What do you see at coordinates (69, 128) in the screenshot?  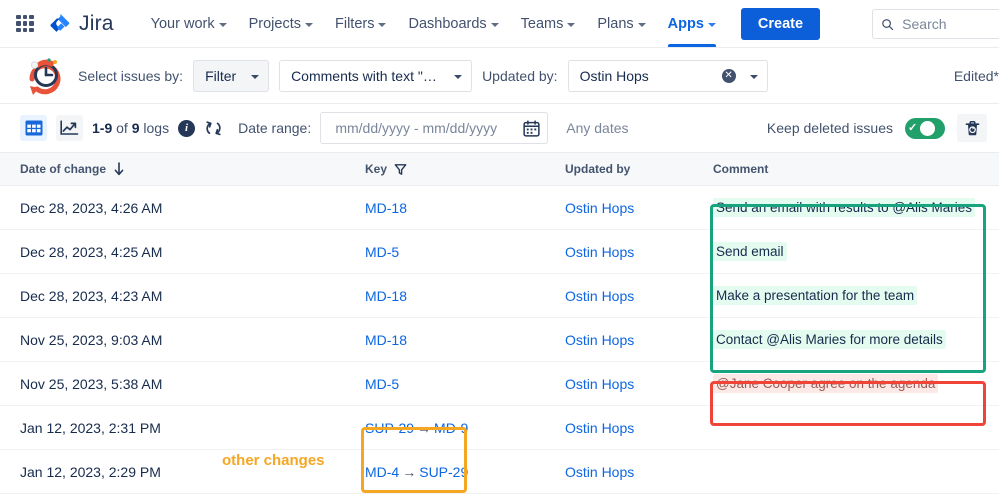 I see `chart-view-icon` at bounding box center [69, 128].